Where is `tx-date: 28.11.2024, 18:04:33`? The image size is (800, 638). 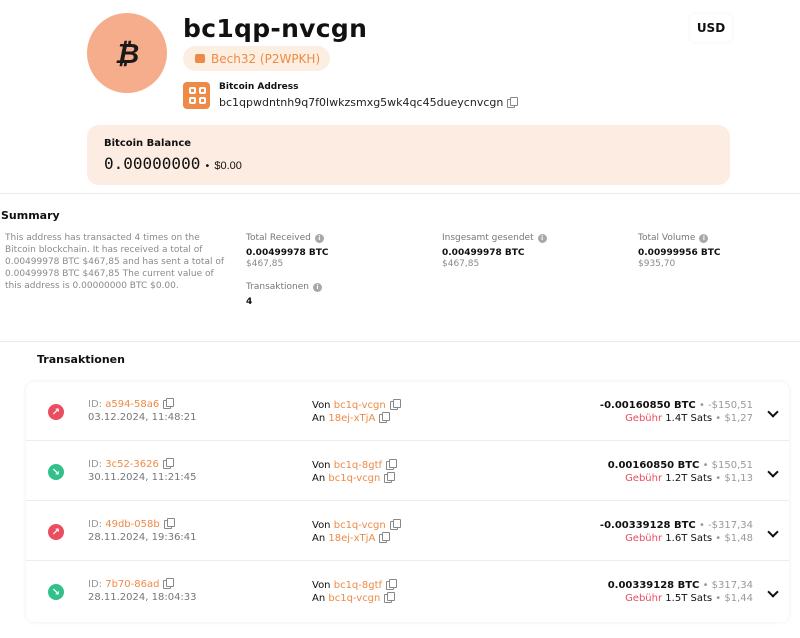 tx-date: 28.11.2024, 18:04:33 is located at coordinates (142, 597).